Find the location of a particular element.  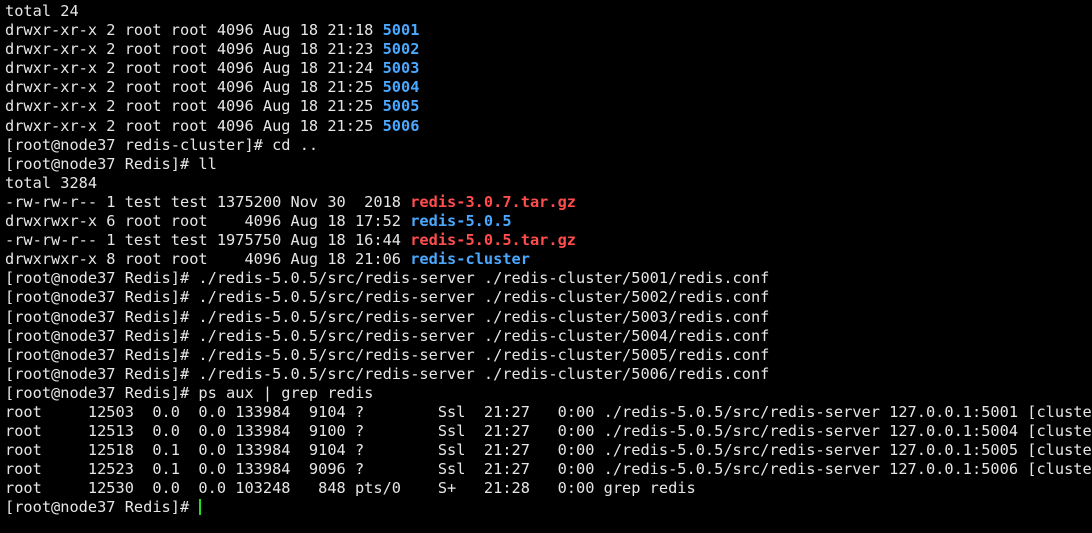

directory-name: 5004 is located at coordinates (401, 87).